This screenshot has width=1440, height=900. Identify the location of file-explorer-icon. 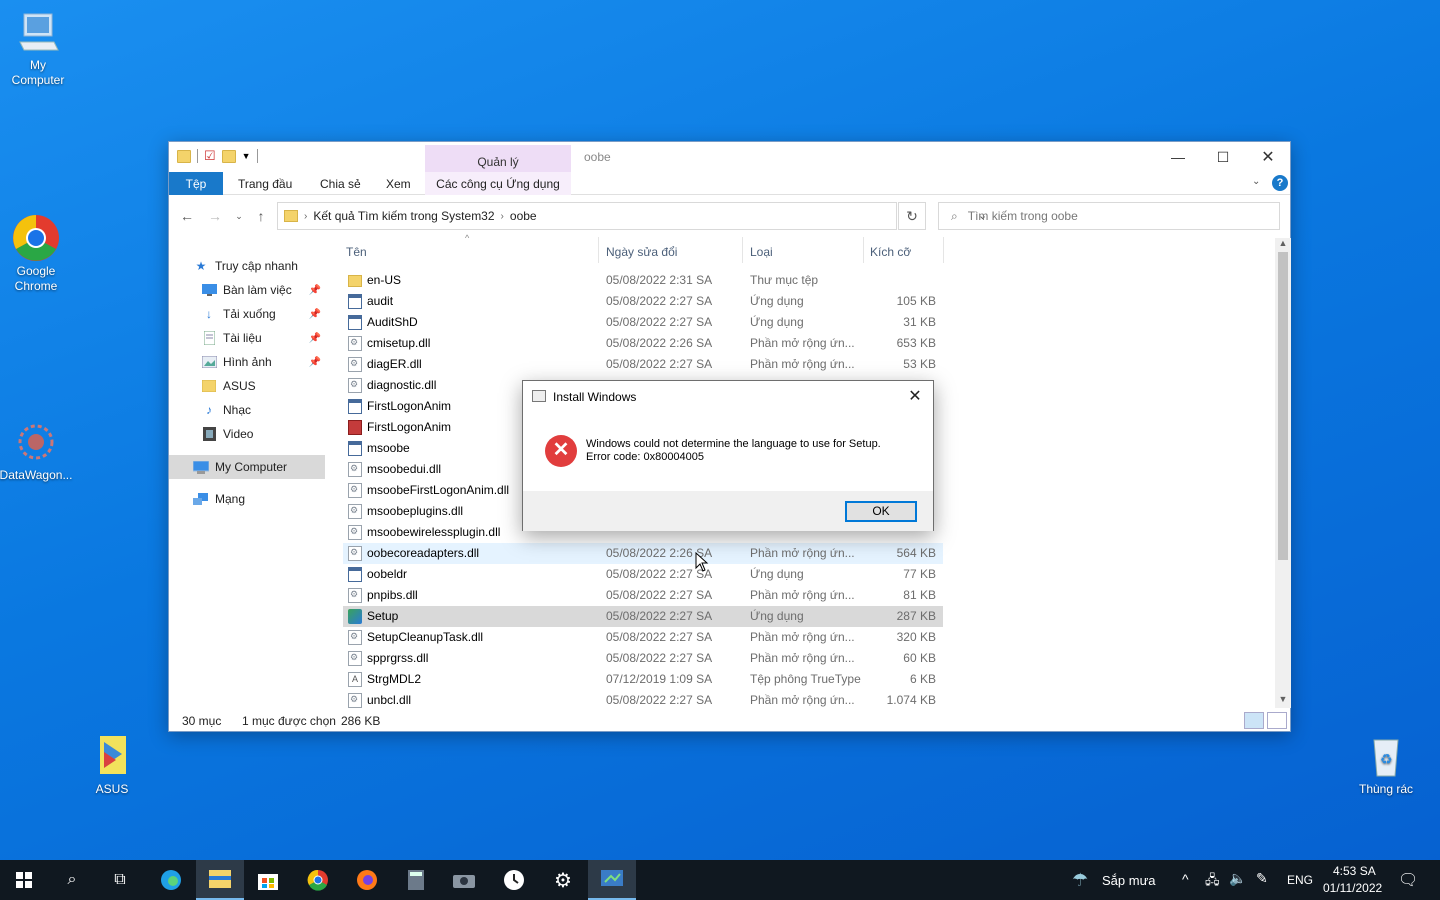
(220, 880).